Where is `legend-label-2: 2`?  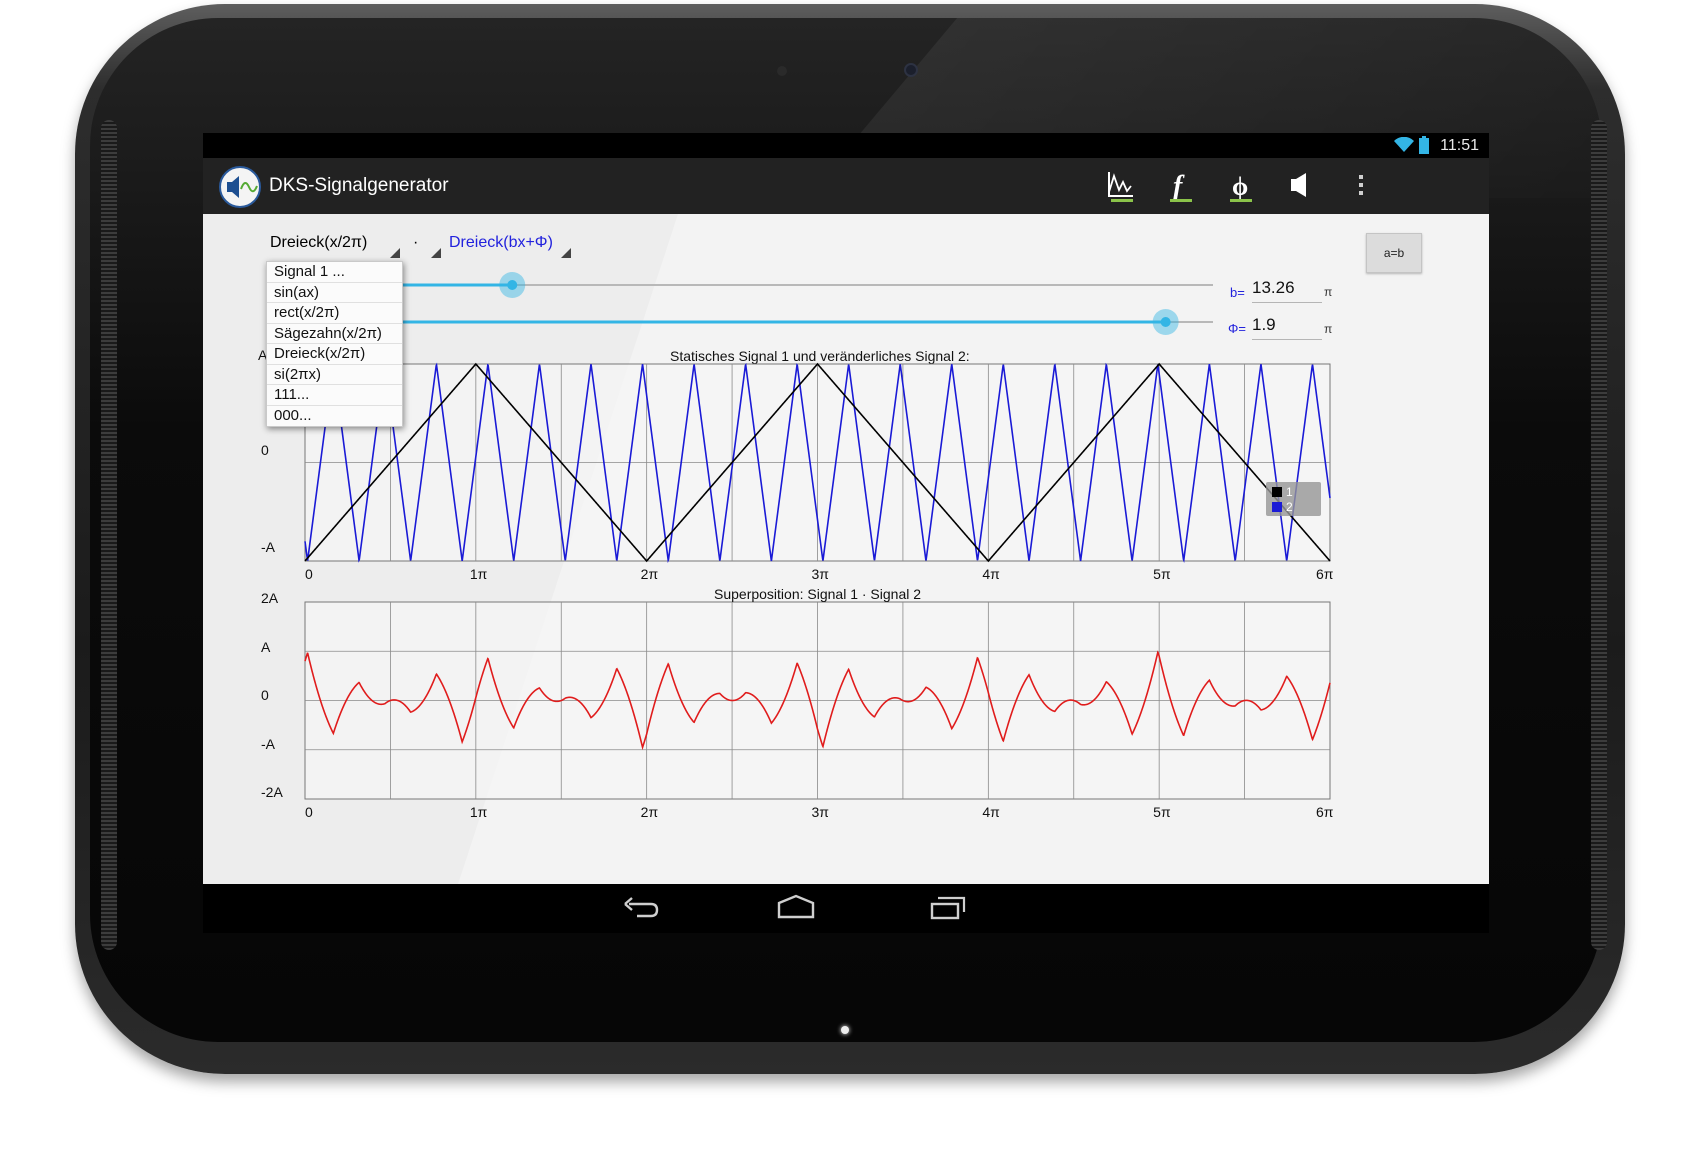
legend-label-2: 2 is located at coordinates (1289, 507).